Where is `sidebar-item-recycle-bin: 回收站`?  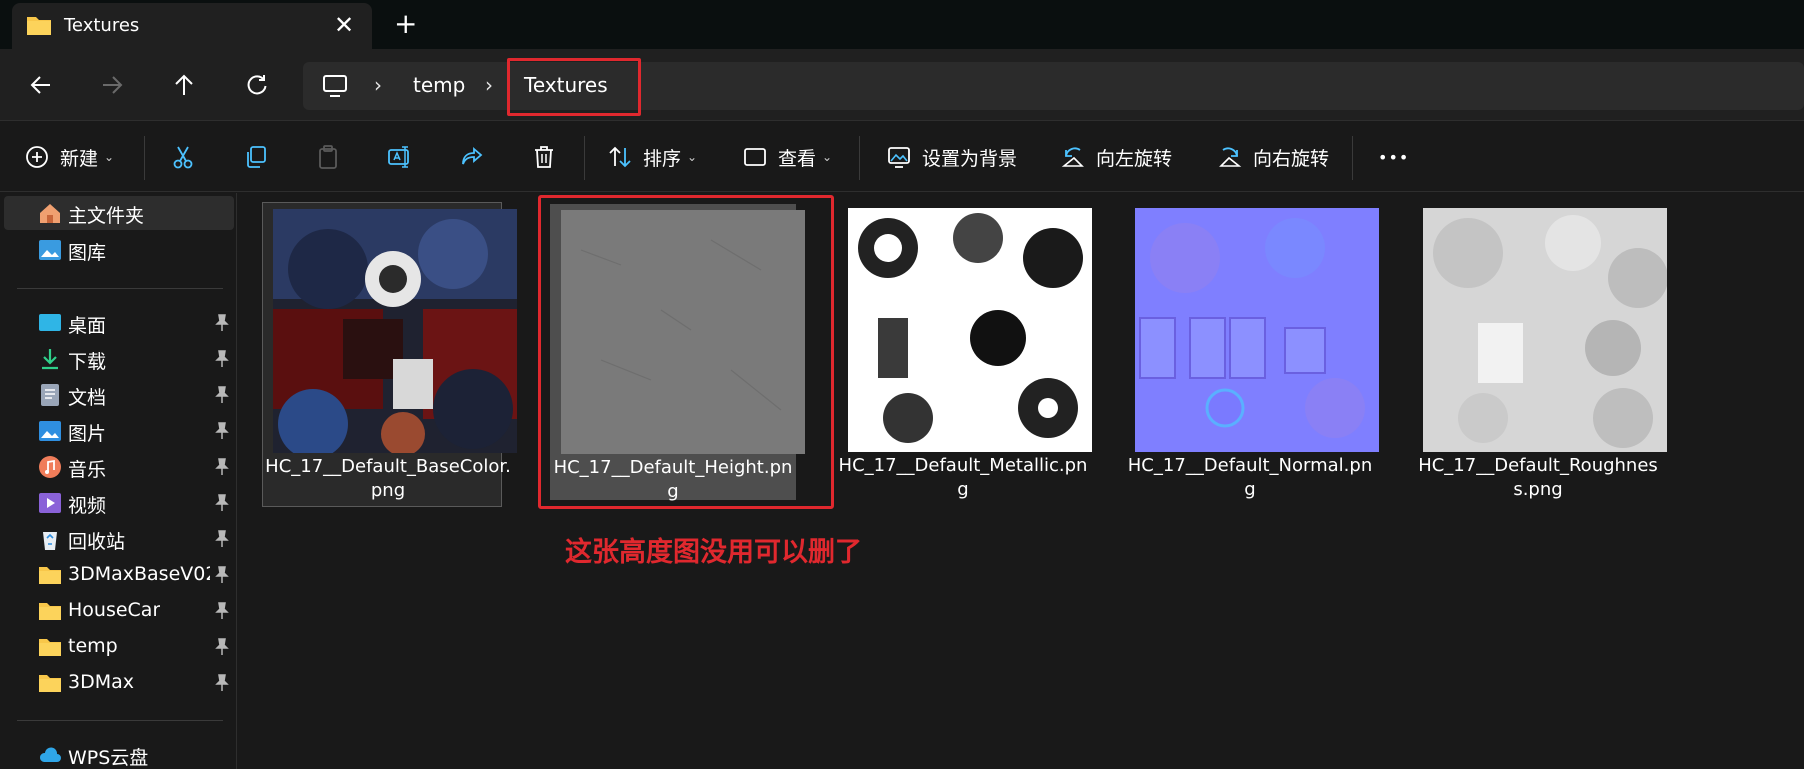 sidebar-item-recycle-bin: 回收站 is located at coordinates (119, 539).